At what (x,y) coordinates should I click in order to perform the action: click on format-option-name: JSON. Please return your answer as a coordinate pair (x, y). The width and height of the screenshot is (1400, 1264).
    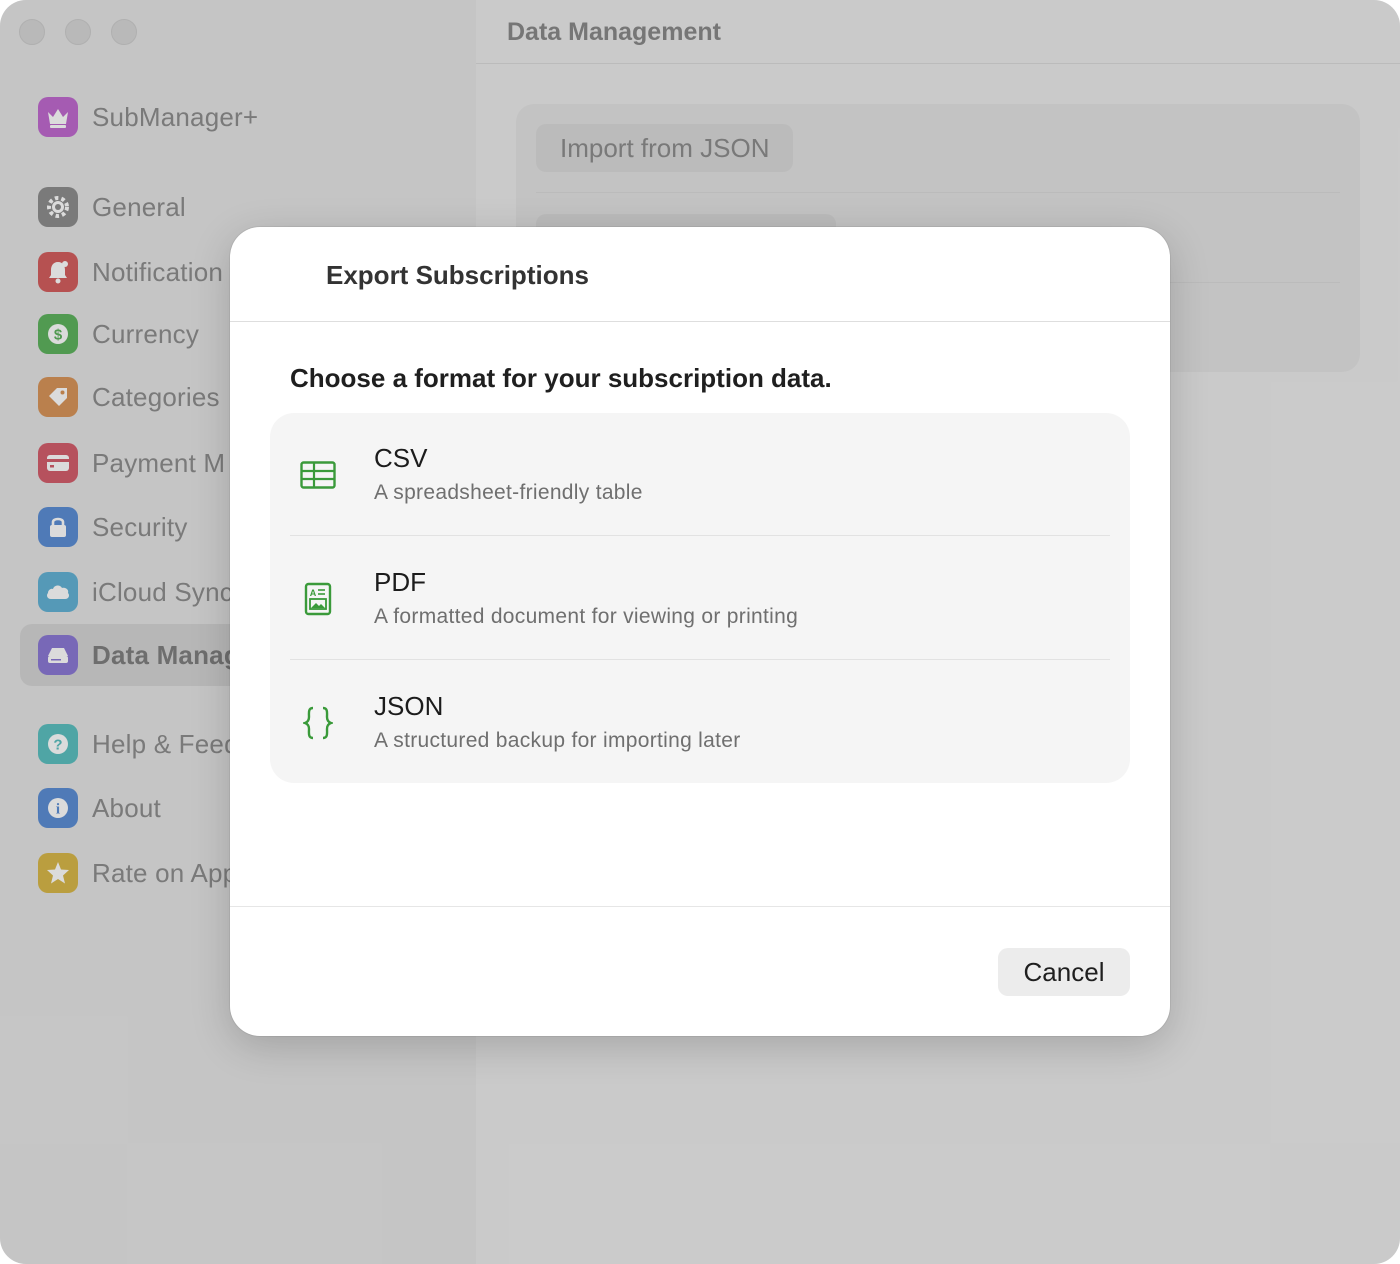
    Looking at the image, I should click on (409, 706).